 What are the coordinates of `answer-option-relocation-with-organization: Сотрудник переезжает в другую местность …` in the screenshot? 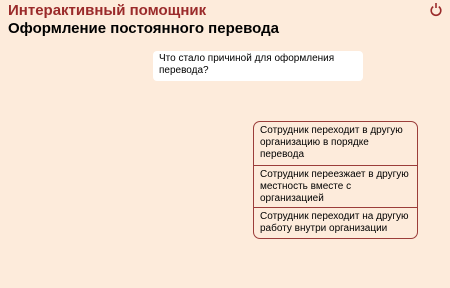 It's located at (335, 186).